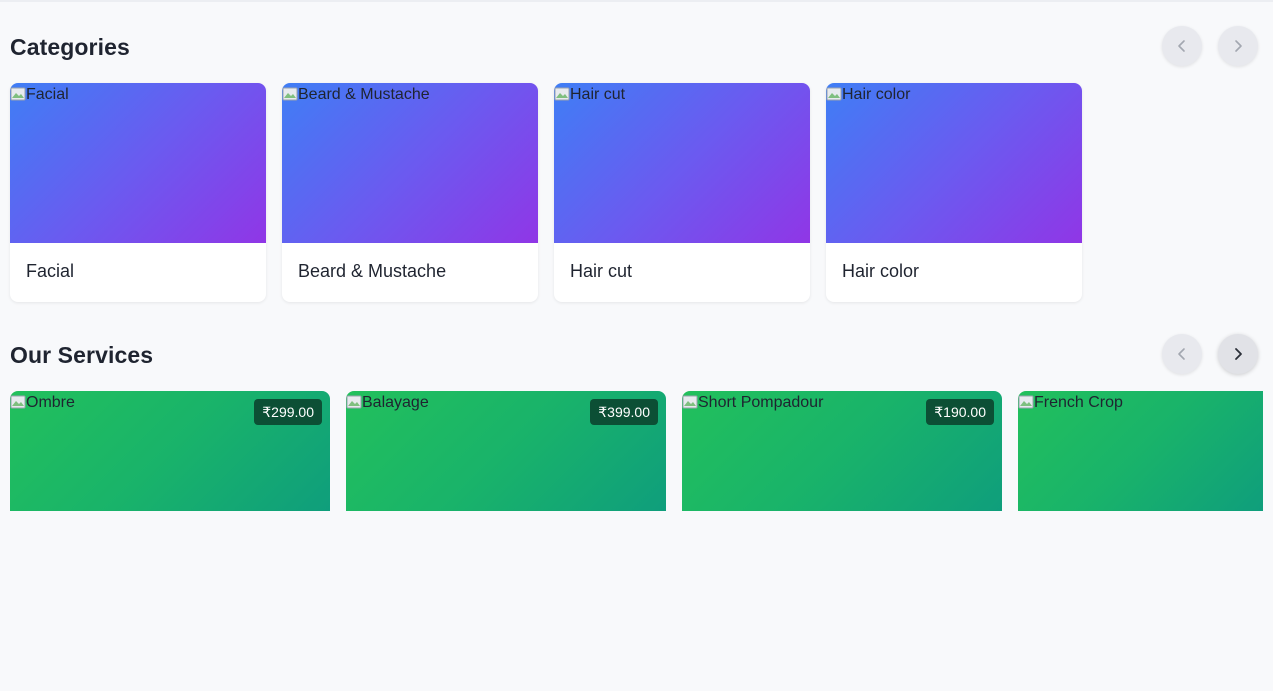  I want to click on service-card-ombre: Ombre ₹299.00, so click(170, 451).